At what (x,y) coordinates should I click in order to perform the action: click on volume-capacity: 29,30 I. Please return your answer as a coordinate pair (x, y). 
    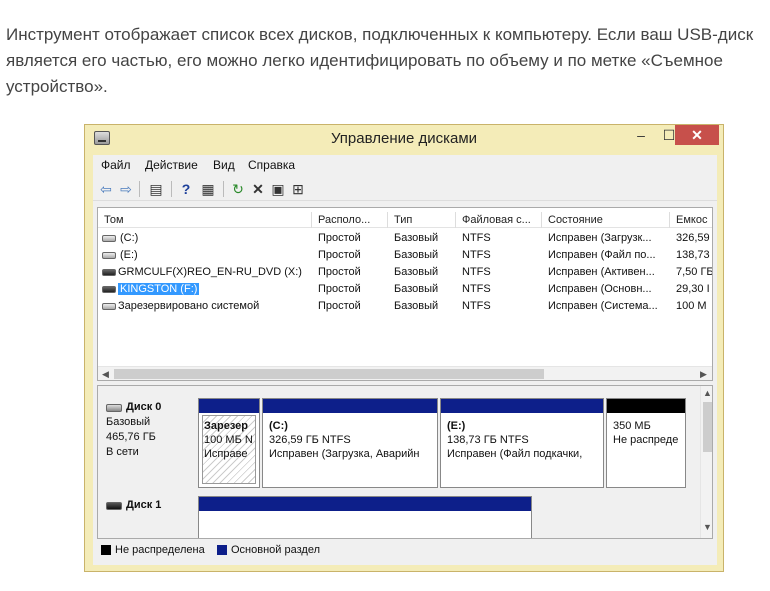
    Looking at the image, I should click on (693, 289).